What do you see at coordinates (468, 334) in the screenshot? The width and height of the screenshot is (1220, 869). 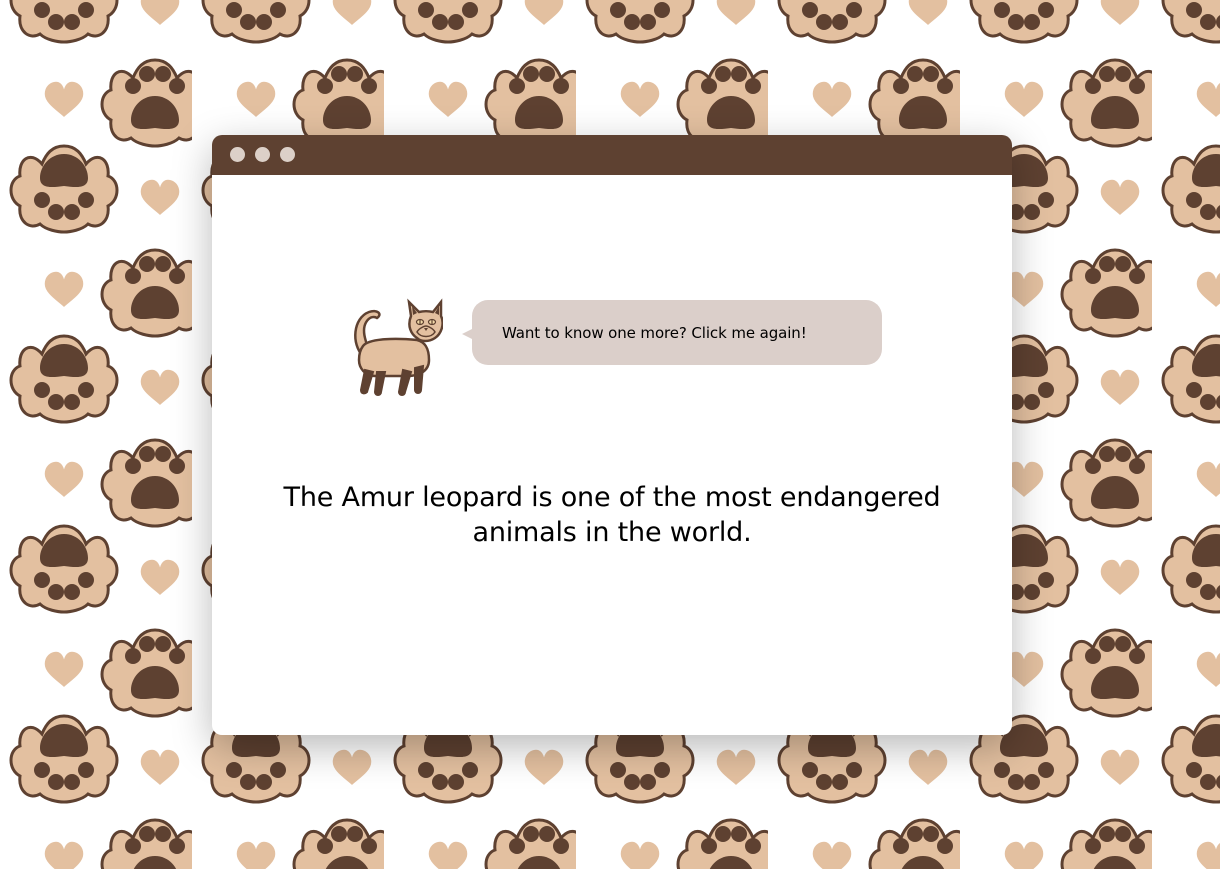 I see `speech-bubble-tail` at bounding box center [468, 334].